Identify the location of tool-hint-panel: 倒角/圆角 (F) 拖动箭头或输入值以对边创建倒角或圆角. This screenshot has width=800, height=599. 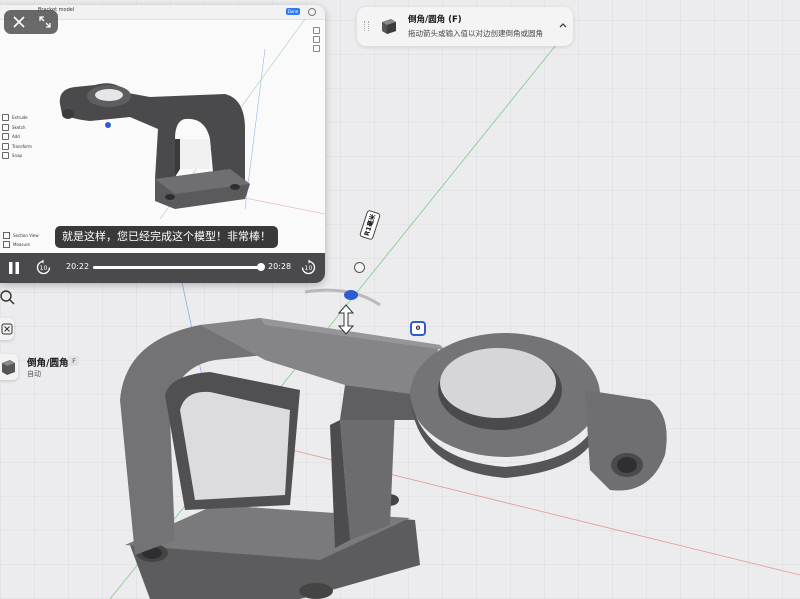
(465, 26).